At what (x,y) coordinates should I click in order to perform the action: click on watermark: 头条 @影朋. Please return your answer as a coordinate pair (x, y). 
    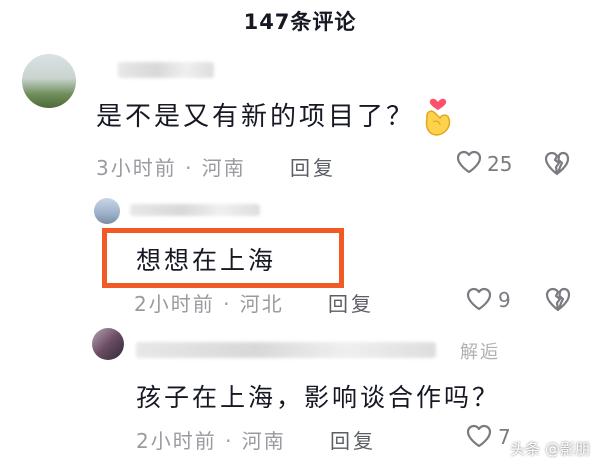
    Looking at the image, I should click on (550, 449).